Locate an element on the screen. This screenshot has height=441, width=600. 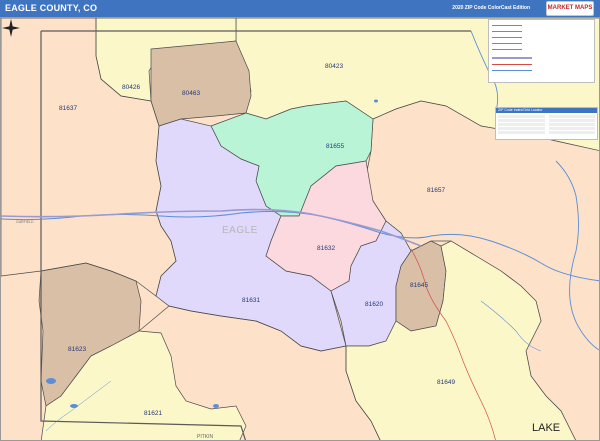
zip-label-80426: 80426 is located at coordinates (131, 87).